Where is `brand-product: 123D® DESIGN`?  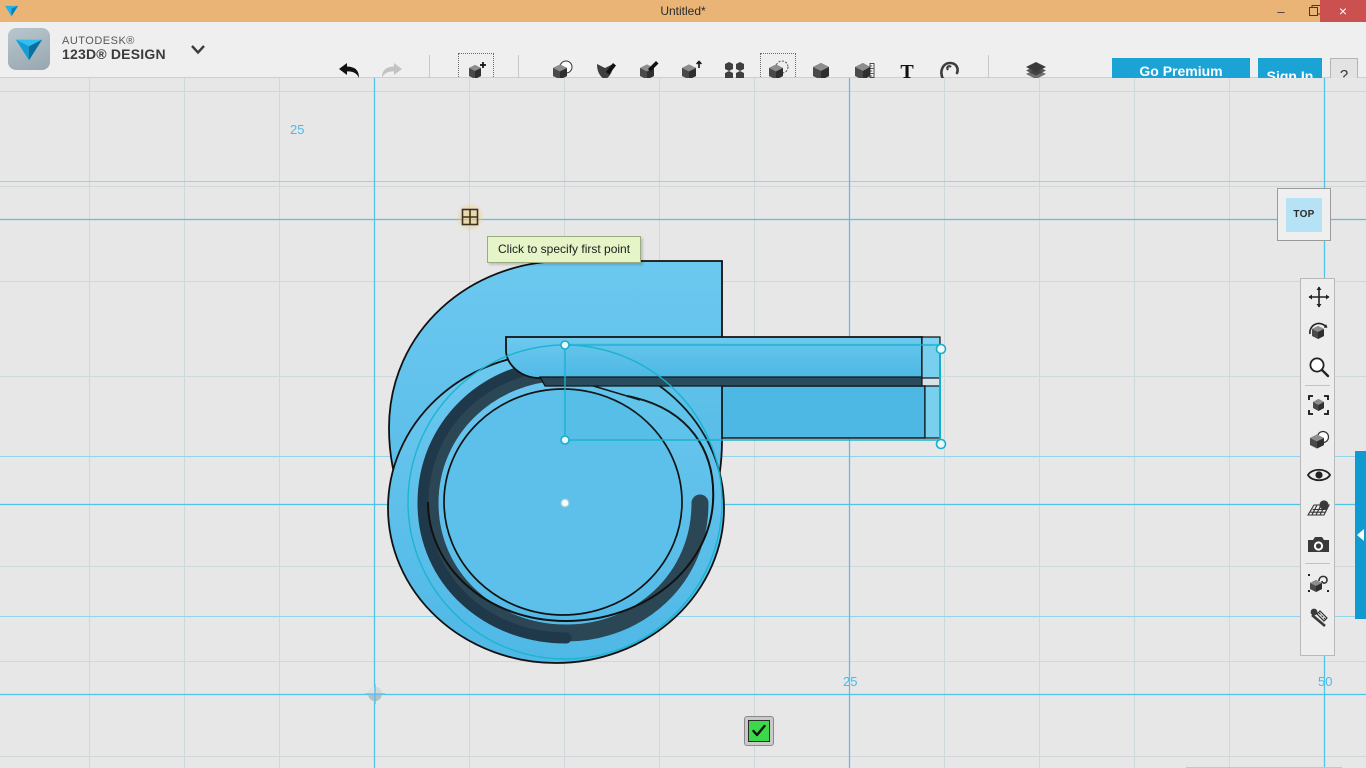
brand-product: 123D® DESIGN is located at coordinates (114, 54).